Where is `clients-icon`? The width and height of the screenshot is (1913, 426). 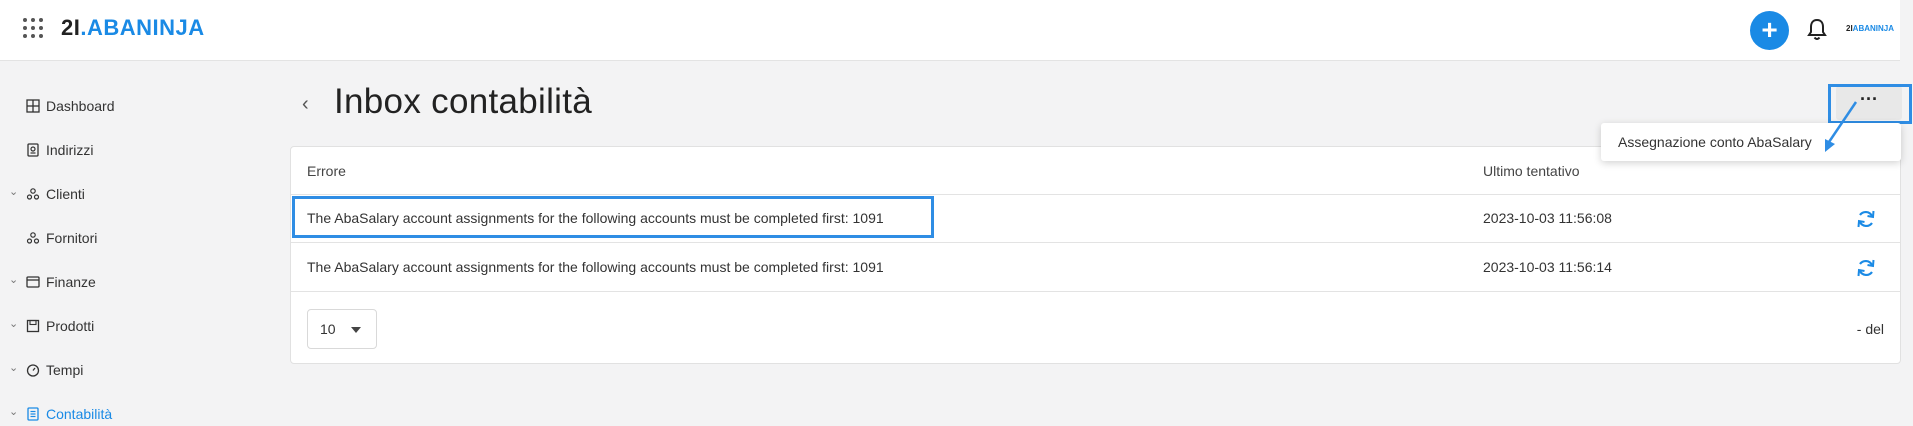 clients-icon is located at coordinates (33, 194).